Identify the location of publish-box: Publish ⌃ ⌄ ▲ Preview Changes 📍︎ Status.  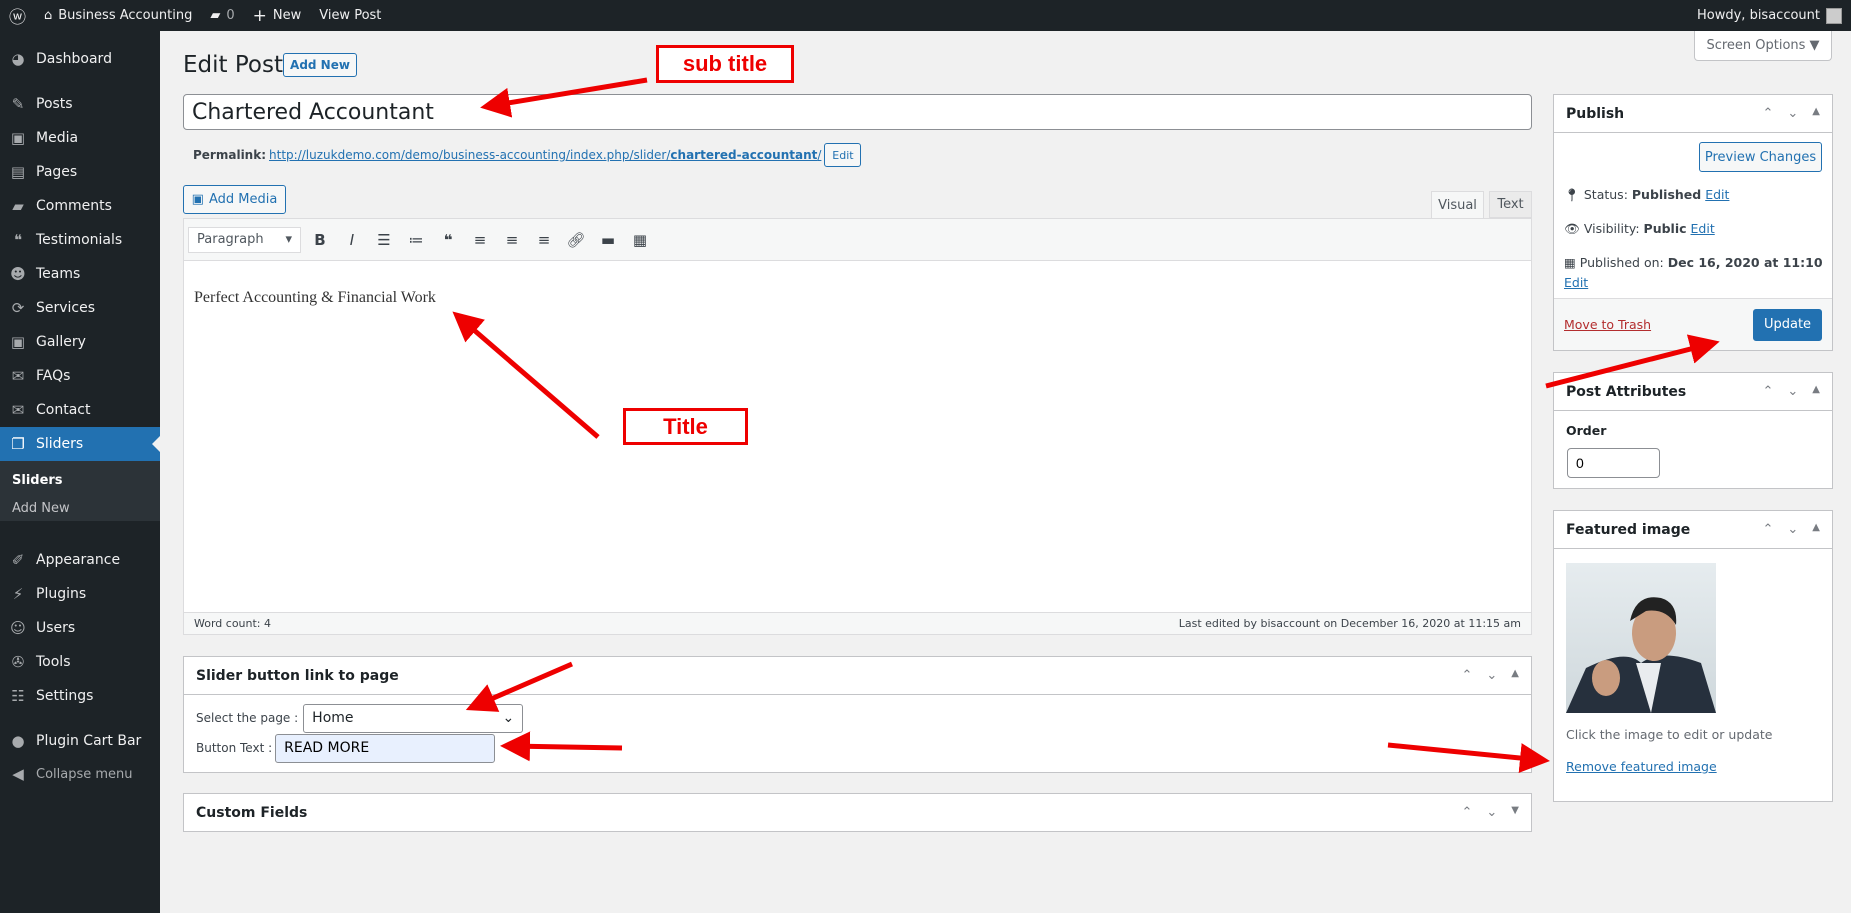
(1693, 222).